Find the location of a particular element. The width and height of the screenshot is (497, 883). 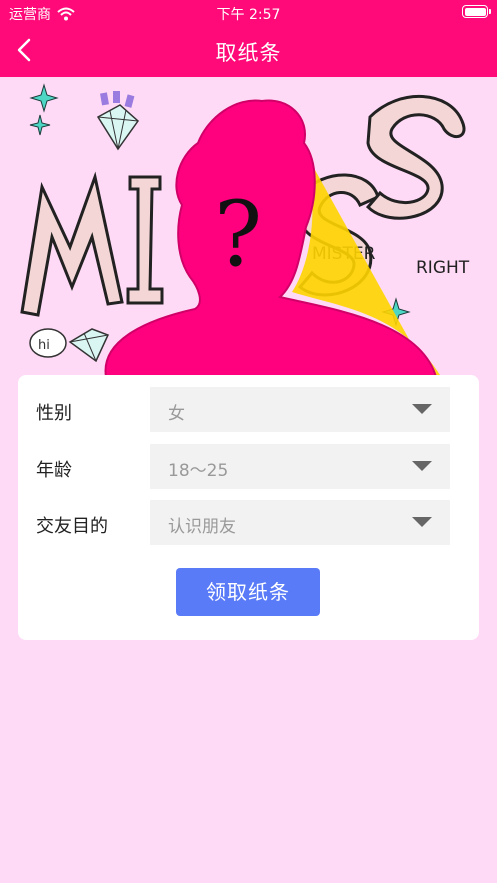

question-mark: ? is located at coordinates (238, 234).